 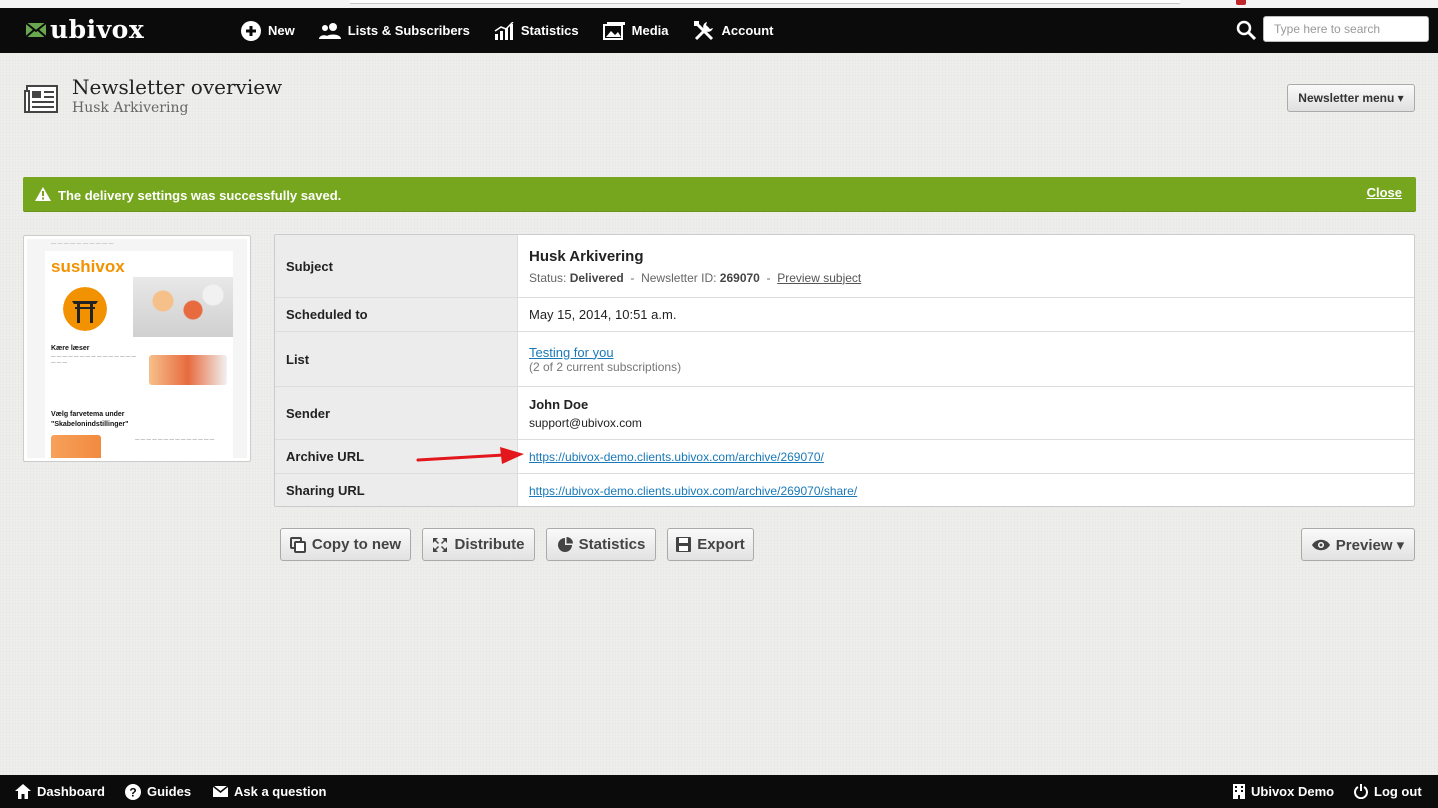 What do you see at coordinates (97, 29) in the screenshot?
I see `logo-text: ubivox` at bounding box center [97, 29].